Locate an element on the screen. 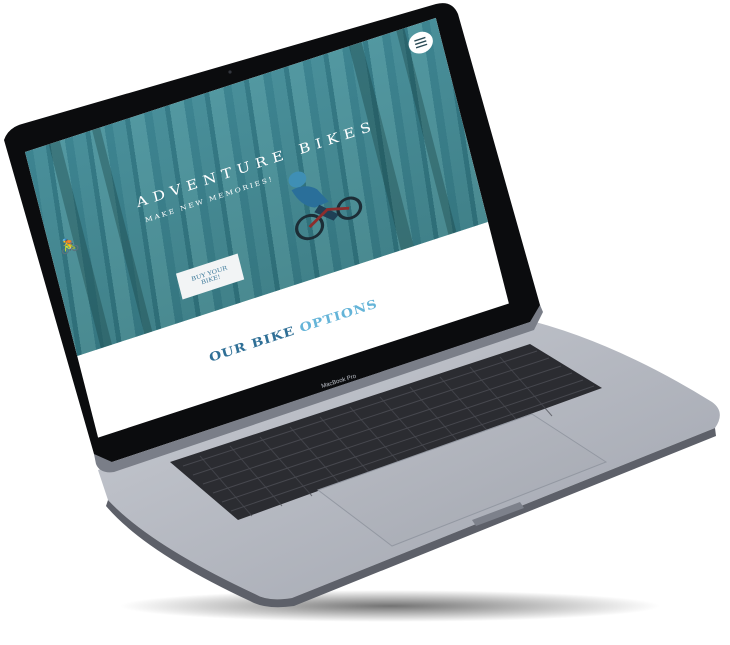 The image size is (730, 645). buy-your-bike-button: BUY YOUR BIKE! is located at coordinates (210, 276).